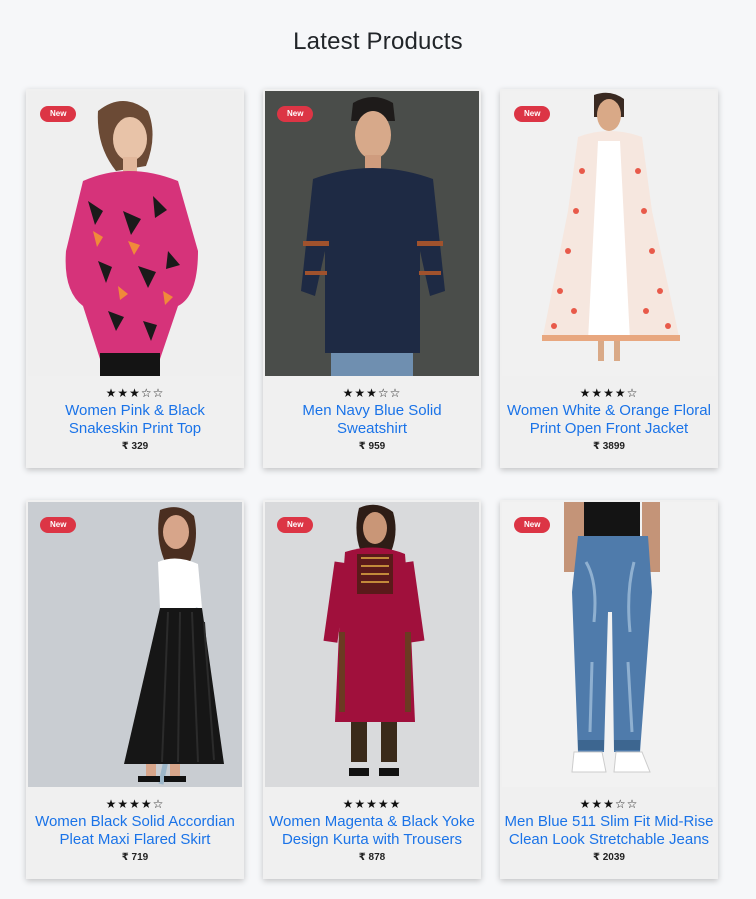  I want to click on product-price: ₹ 3899, so click(609, 446).